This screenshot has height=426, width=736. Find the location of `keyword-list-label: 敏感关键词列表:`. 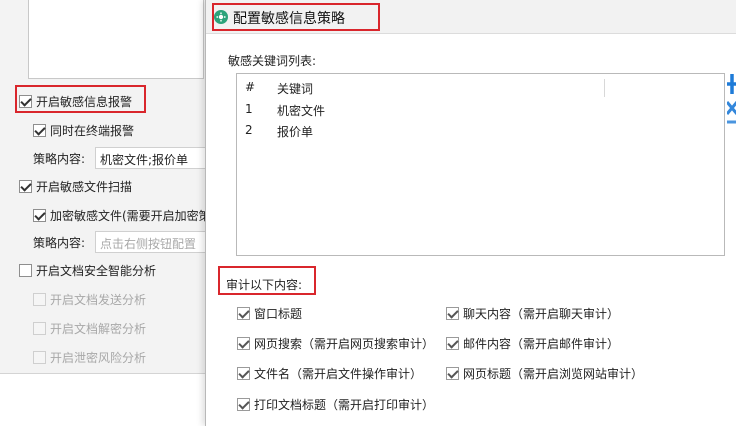

keyword-list-label: 敏感关键词列表: is located at coordinates (272, 61).